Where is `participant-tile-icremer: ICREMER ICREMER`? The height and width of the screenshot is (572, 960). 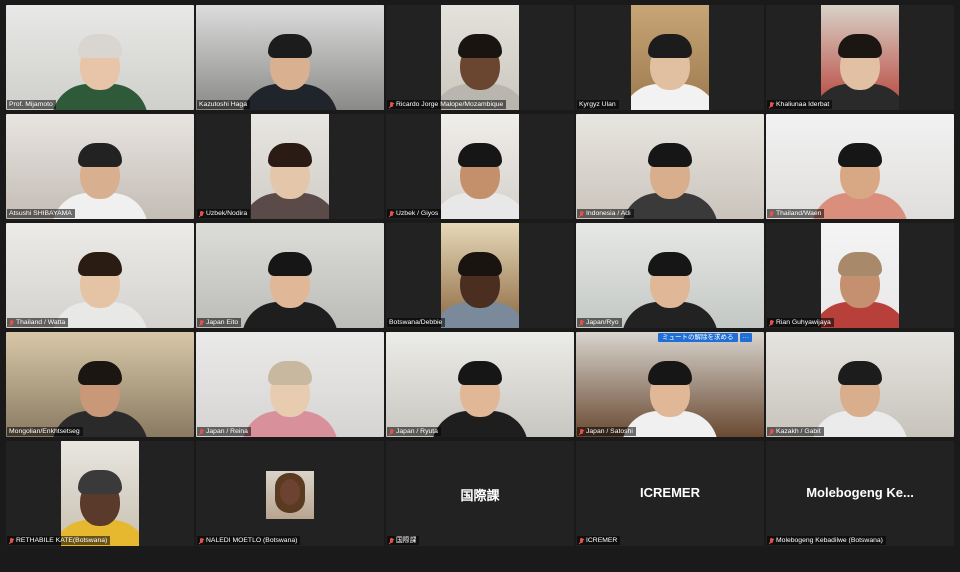
participant-tile-icremer: ICREMER ICREMER is located at coordinates (670, 493).